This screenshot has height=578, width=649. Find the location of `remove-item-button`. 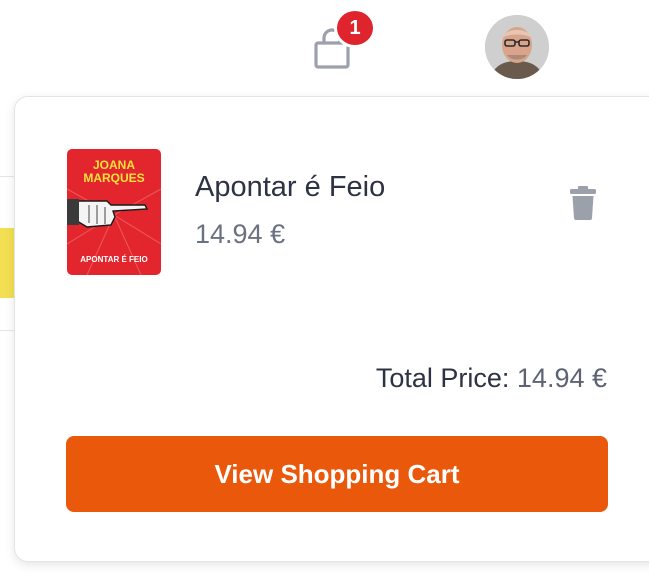

remove-item-button is located at coordinates (583, 205).